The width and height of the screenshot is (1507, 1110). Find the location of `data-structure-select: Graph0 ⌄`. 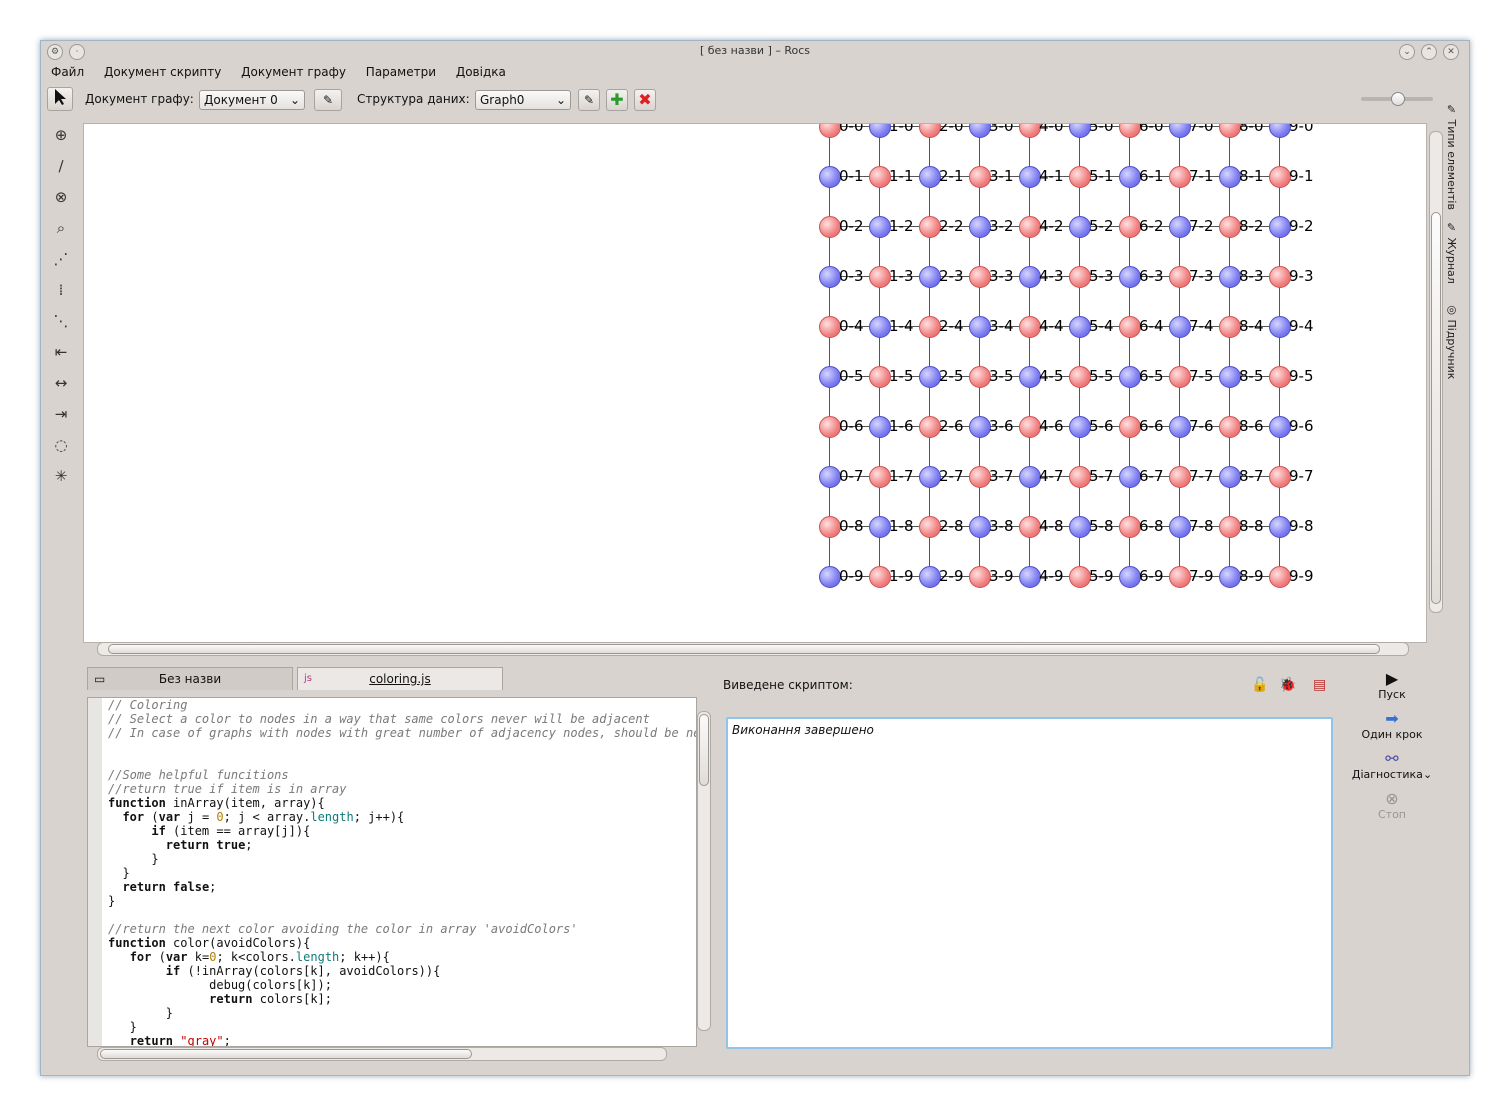

data-structure-select: Graph0 ⌄ is located at coordinates (523, 100).